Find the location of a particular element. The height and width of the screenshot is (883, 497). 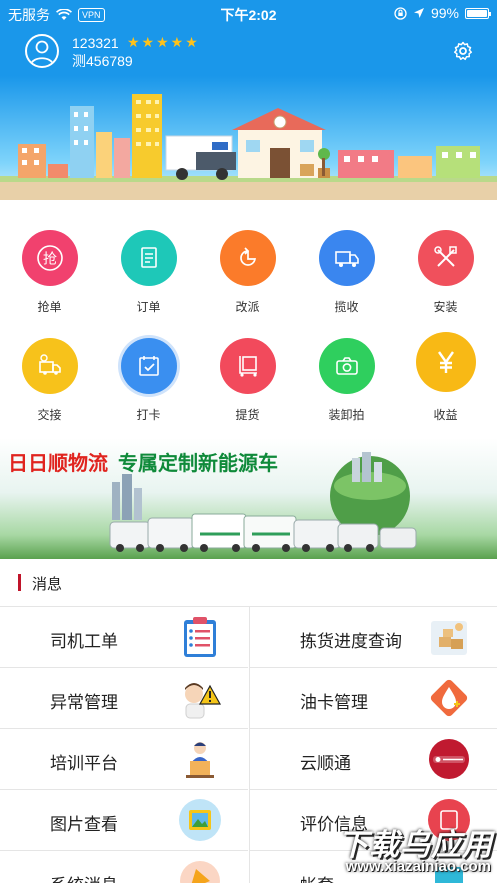

list-item-image-view: 图片查看 is located at coordinates (124, 820).